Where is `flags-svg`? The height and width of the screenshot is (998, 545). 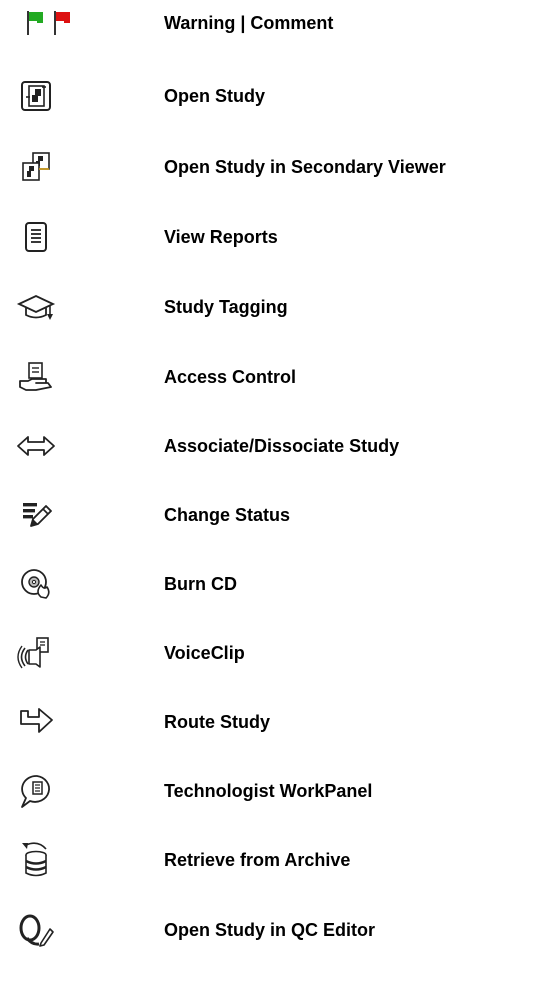 flags-svg is located at coordinates (48, 23).